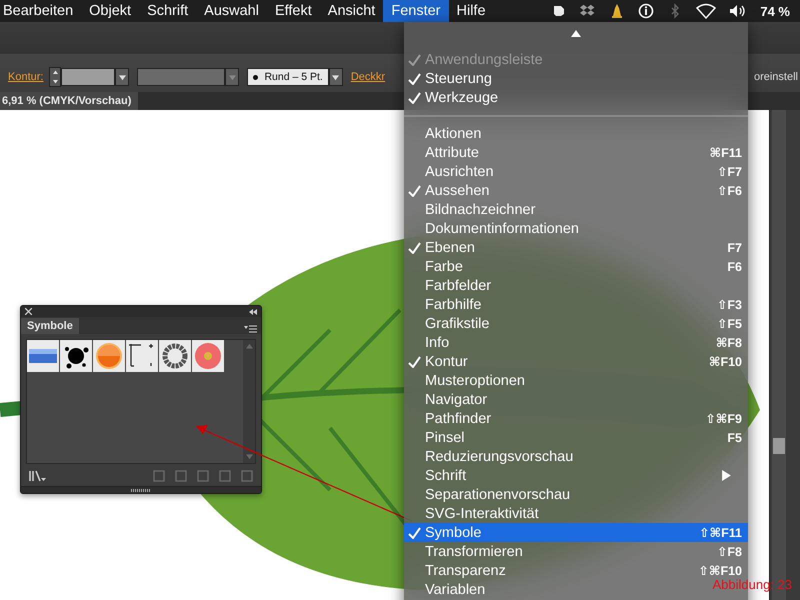 Image resolution: width=800 pixels, height=600 pixels. What do you see at coordinates (576, 532) in the screenshot?
I see `menu-item: Symbole ⇧⌘F11` at bounding box center [576, 532].